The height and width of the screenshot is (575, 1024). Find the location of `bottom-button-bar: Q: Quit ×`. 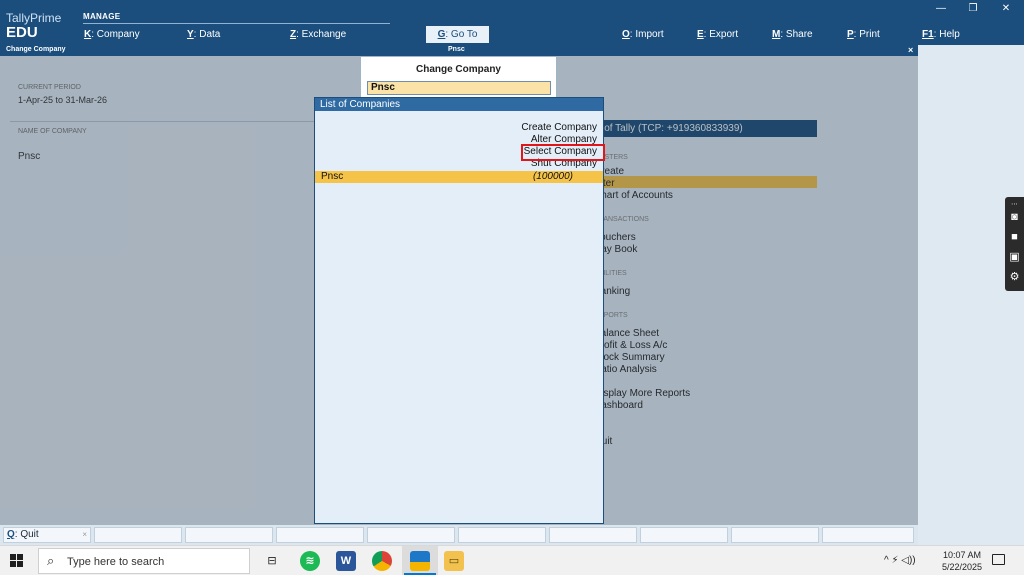

bottom-button-bar: Q: Quit × is located at coordinates (459, 535).